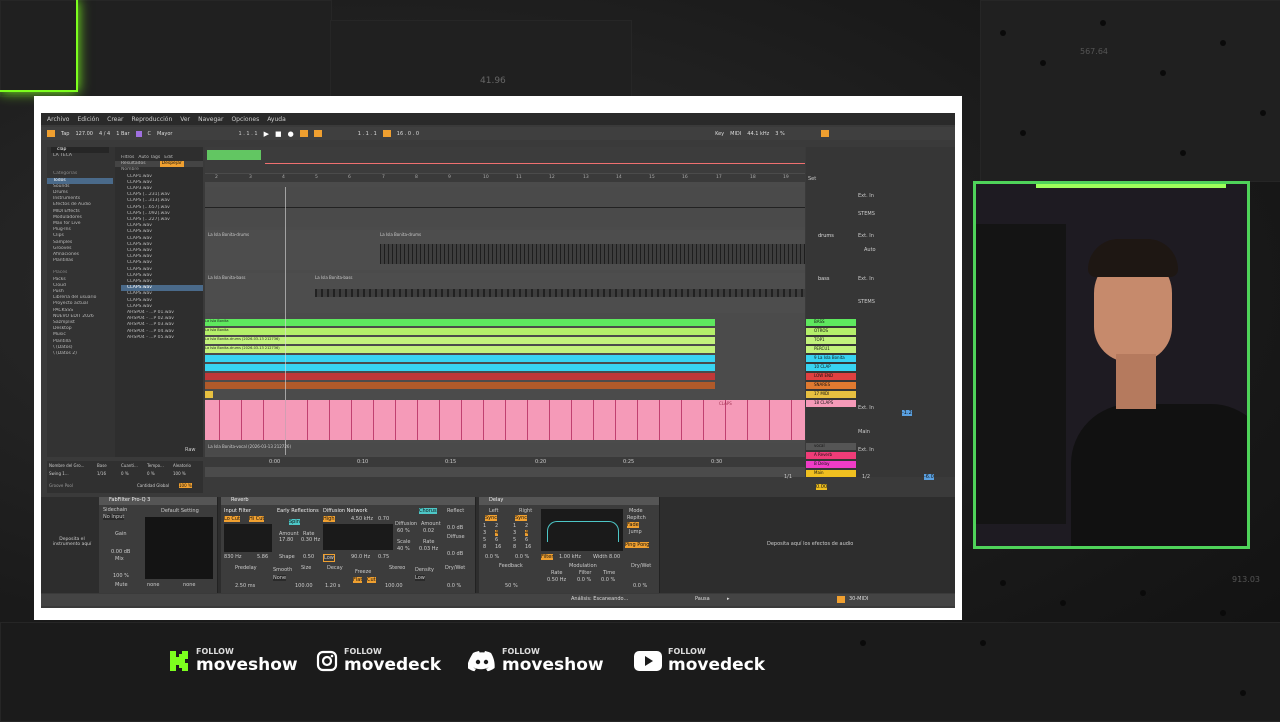 The height and width of the screenshot is (722, 1280). Describe the element at coordinates (245, 586) in the screenshot. I see `predelay-value: 2.50 ms` at that location.